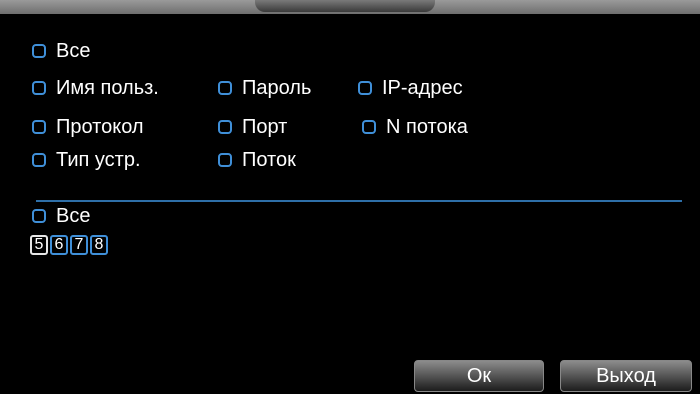 This screenshot has height=394, width=700. I want to click on checkbox-stream-number: N потока, so click(415, 127).